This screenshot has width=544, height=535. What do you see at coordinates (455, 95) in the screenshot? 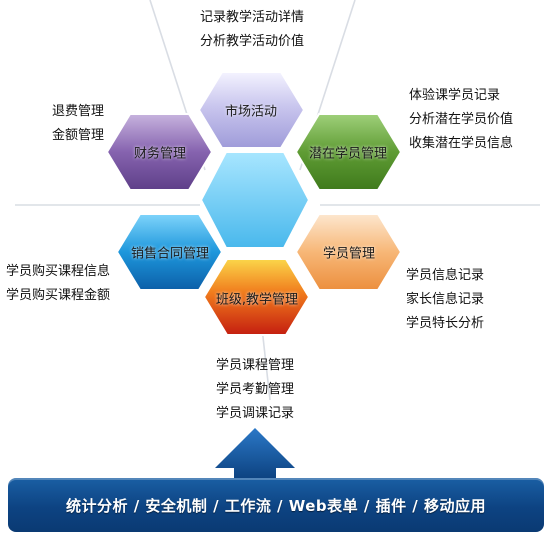
I see `note-prospect-1: 体验课学员记录` at bounding box center [455, 95].